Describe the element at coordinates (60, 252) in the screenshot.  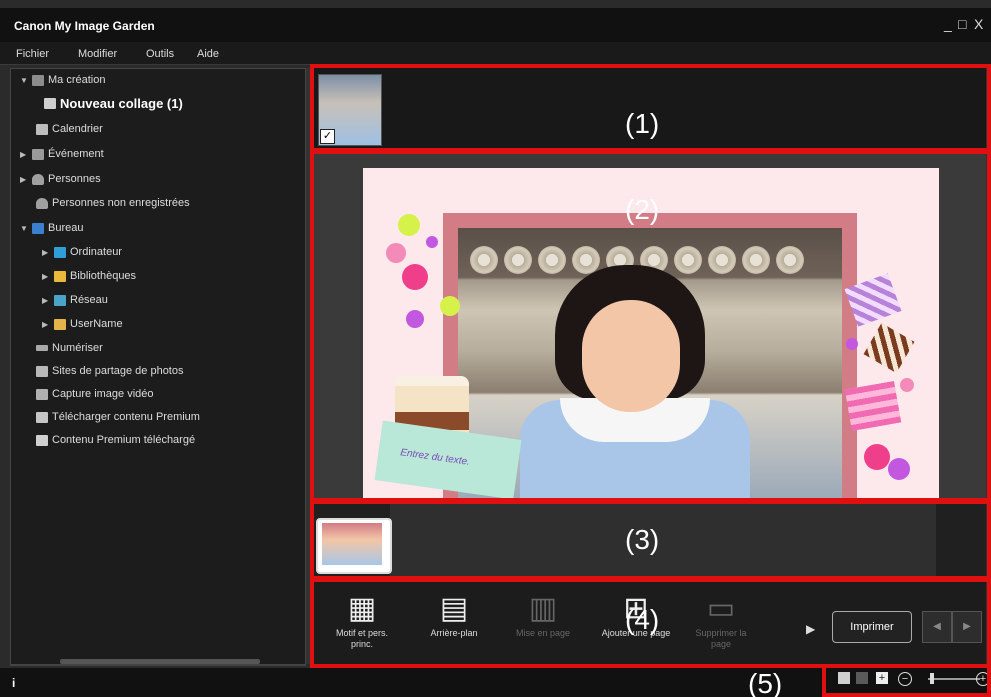
I see `computer-icon` at that location.